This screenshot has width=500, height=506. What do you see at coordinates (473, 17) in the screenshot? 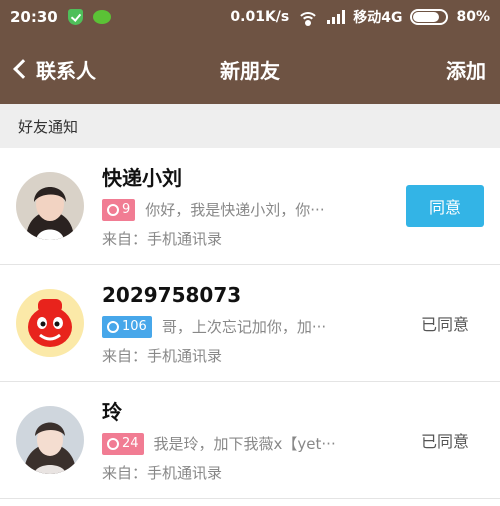
I see `battery-percent: 80%` at bounding box center [473, 17].